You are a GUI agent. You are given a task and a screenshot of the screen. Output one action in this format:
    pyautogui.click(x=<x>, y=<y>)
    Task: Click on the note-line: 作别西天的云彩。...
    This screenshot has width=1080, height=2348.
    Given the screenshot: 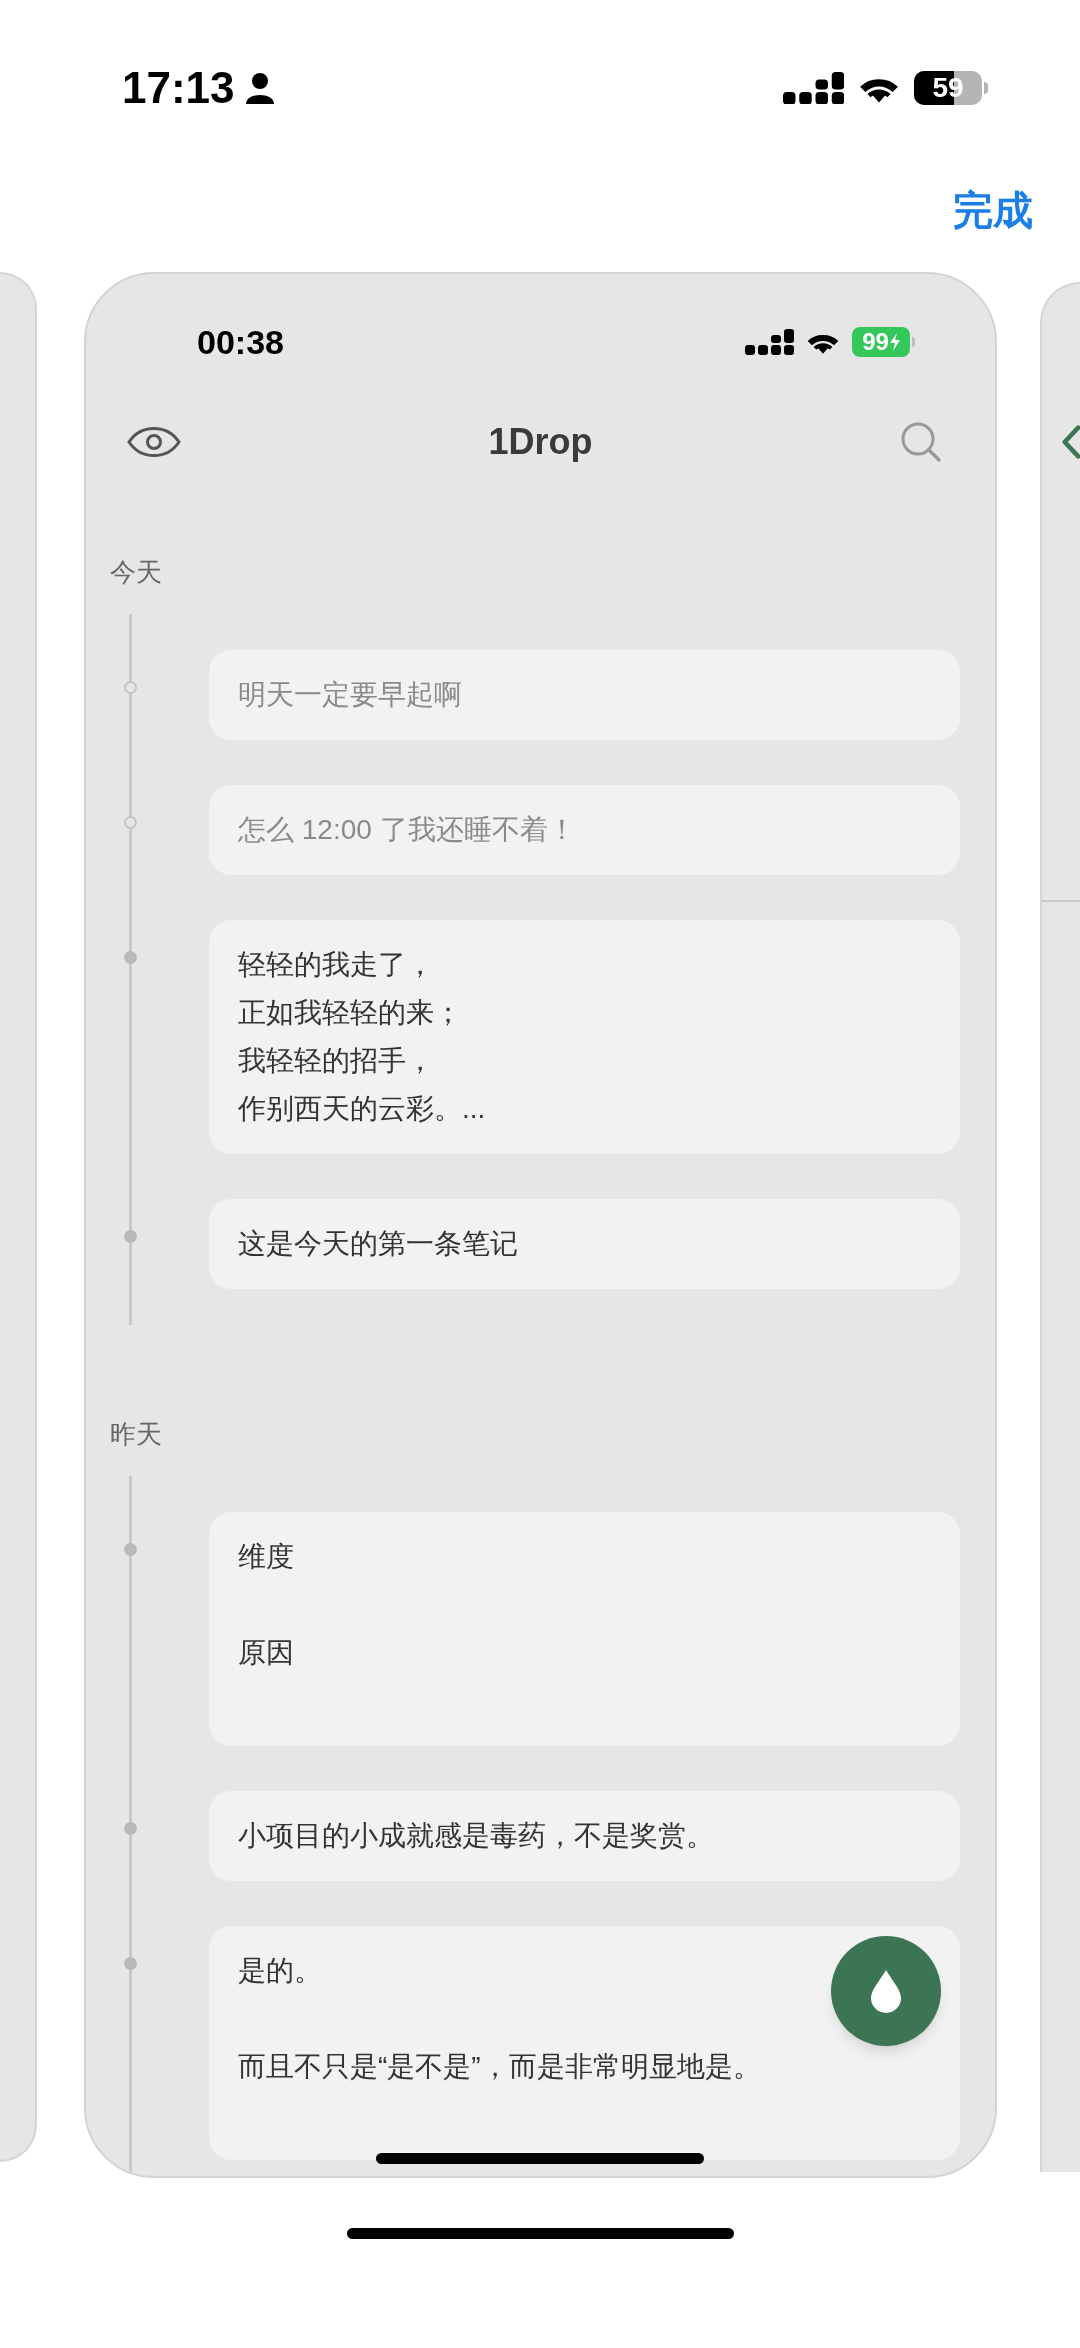 What is the action you would take?
    pyautogui.click(x=362, y=1109)
    